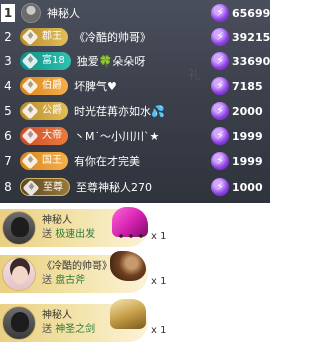 The height and width of the screenshot is (345, 320). Describe the element at coordinates (44, 86) in the screenshot. I see `noble-badge: 伯爵` at that location.